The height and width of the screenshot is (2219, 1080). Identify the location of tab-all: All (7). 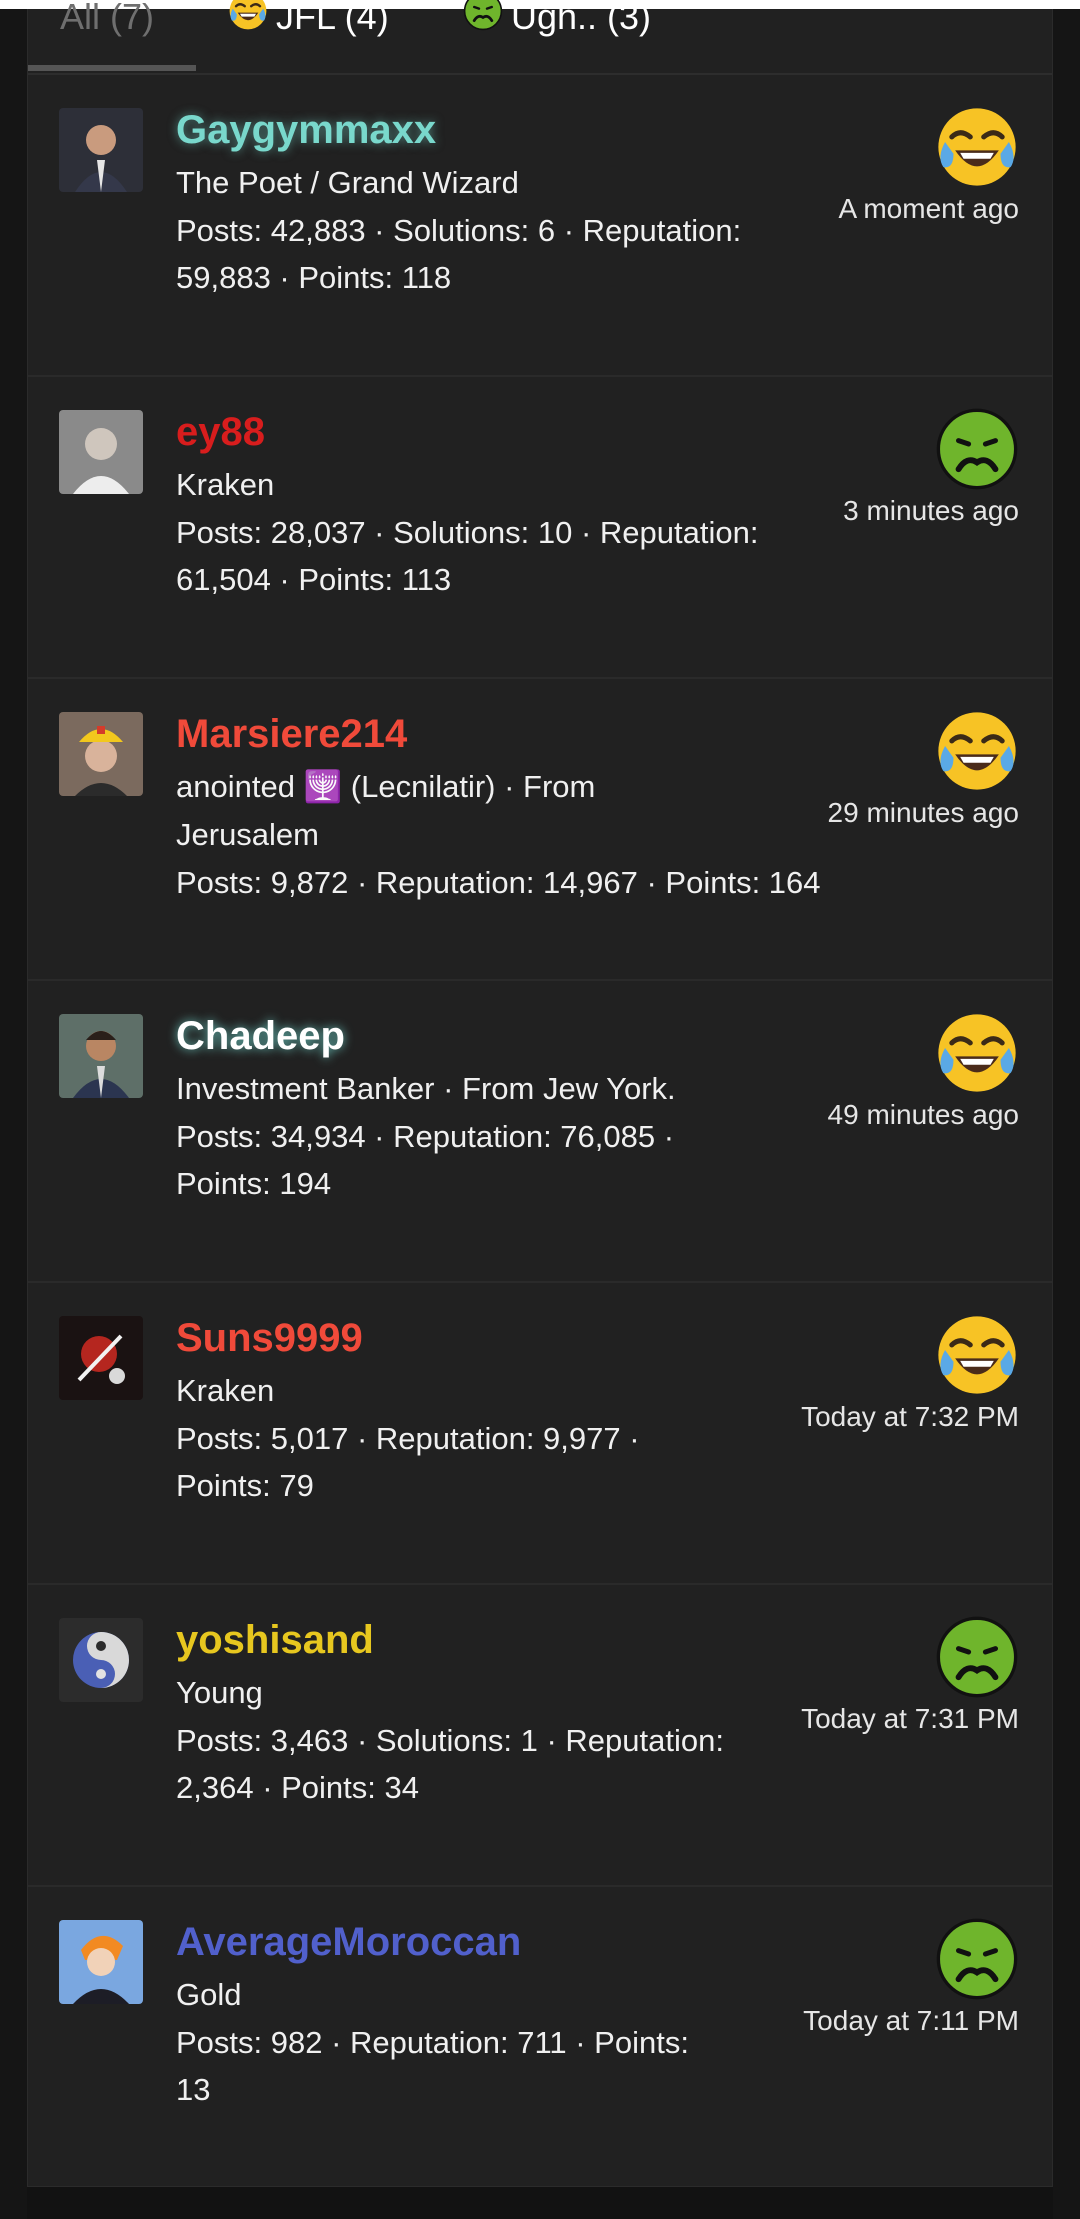
(107, 23).